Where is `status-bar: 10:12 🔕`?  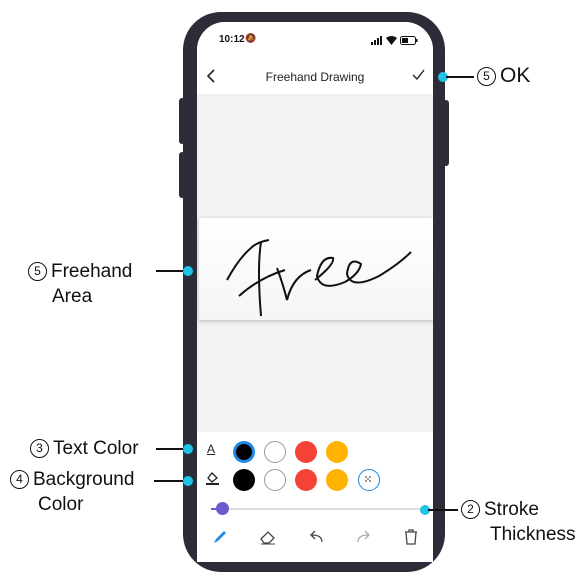
status-bar: 10:12 🔕 is located at coordinates (315, 42).